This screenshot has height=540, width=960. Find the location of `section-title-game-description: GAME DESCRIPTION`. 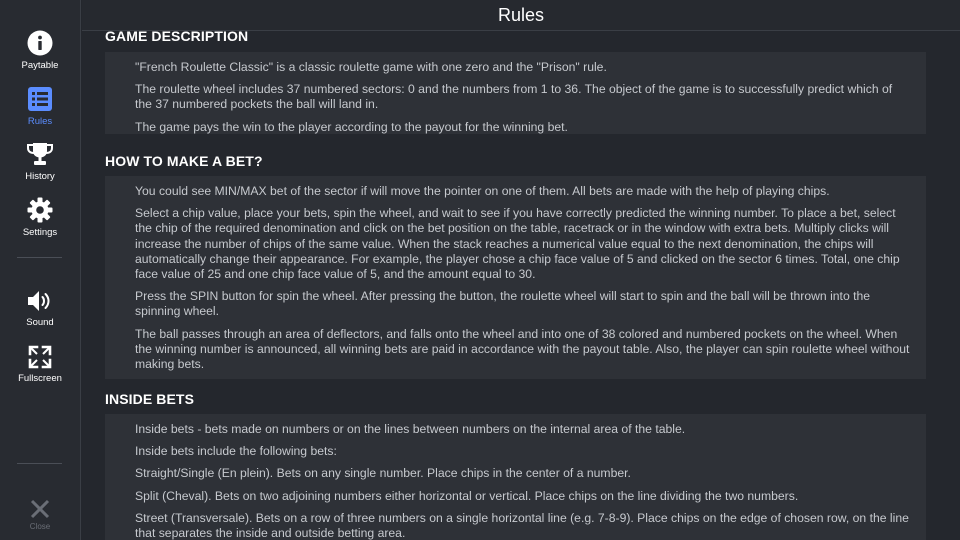

section-title-game-description: GAME DESCRIPTION is located at coordinates (177, 37).